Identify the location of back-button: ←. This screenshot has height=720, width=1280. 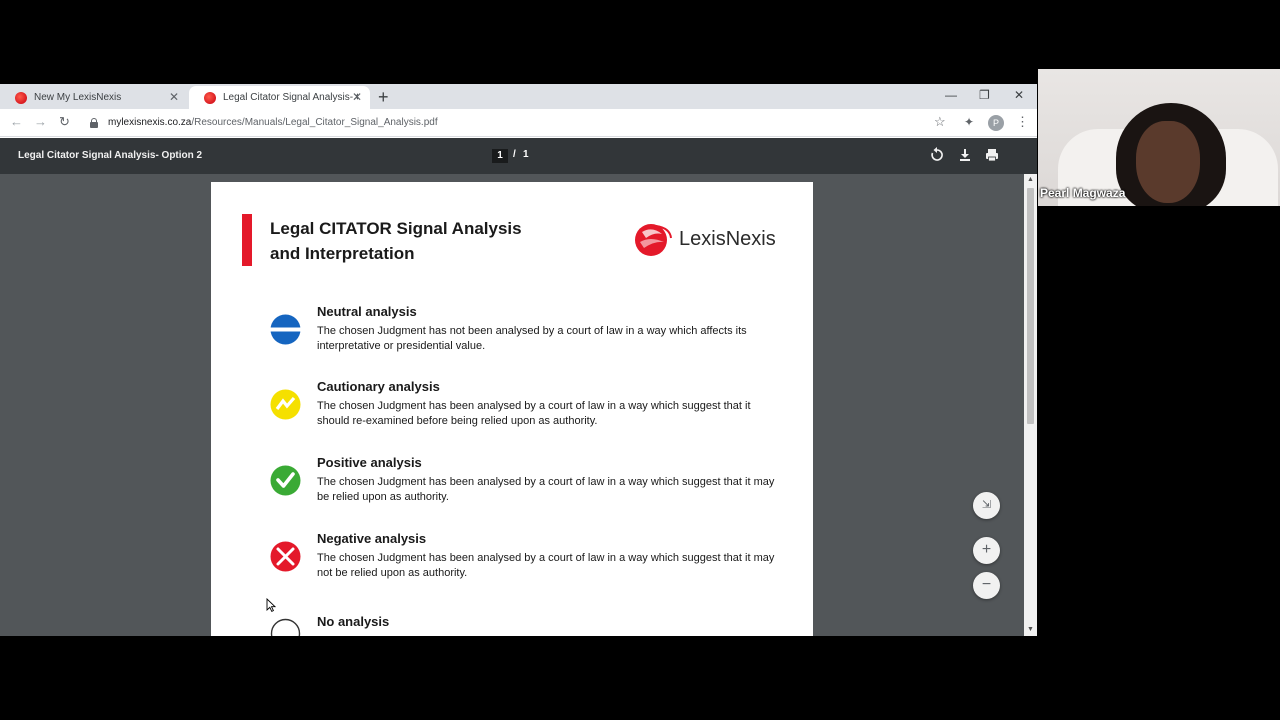
(16, 122).